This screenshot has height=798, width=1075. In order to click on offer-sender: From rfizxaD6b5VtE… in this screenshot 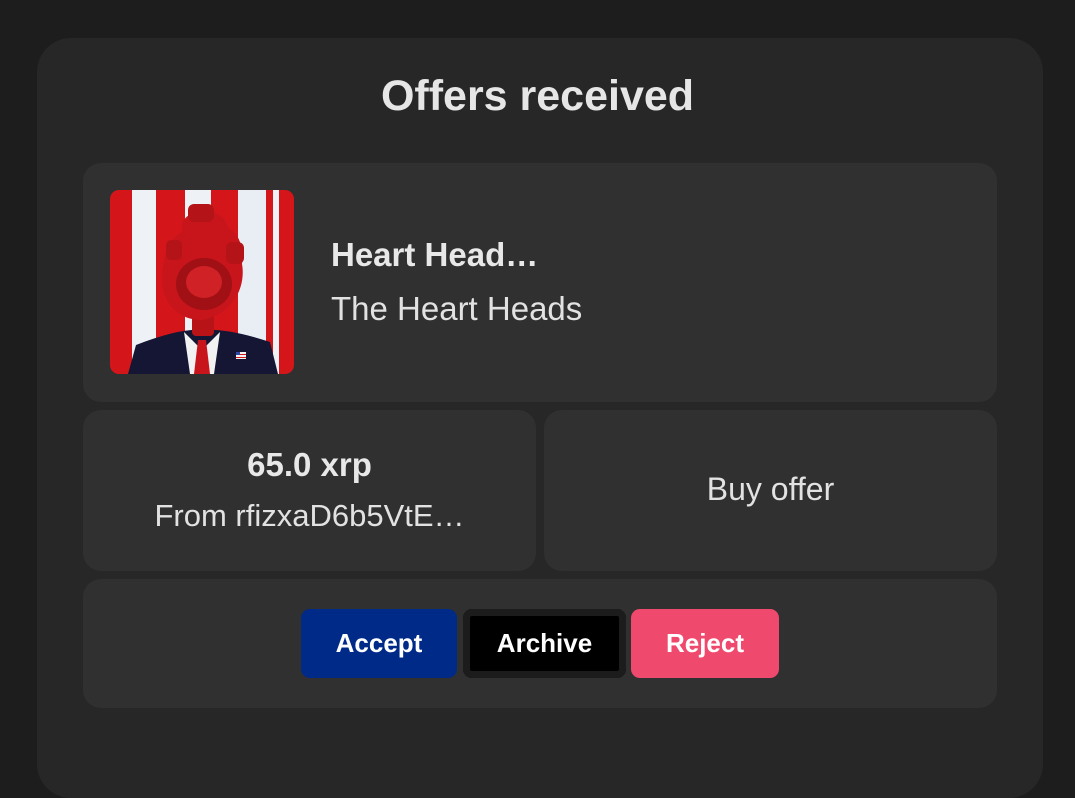, I will do `click(309, 515)`.